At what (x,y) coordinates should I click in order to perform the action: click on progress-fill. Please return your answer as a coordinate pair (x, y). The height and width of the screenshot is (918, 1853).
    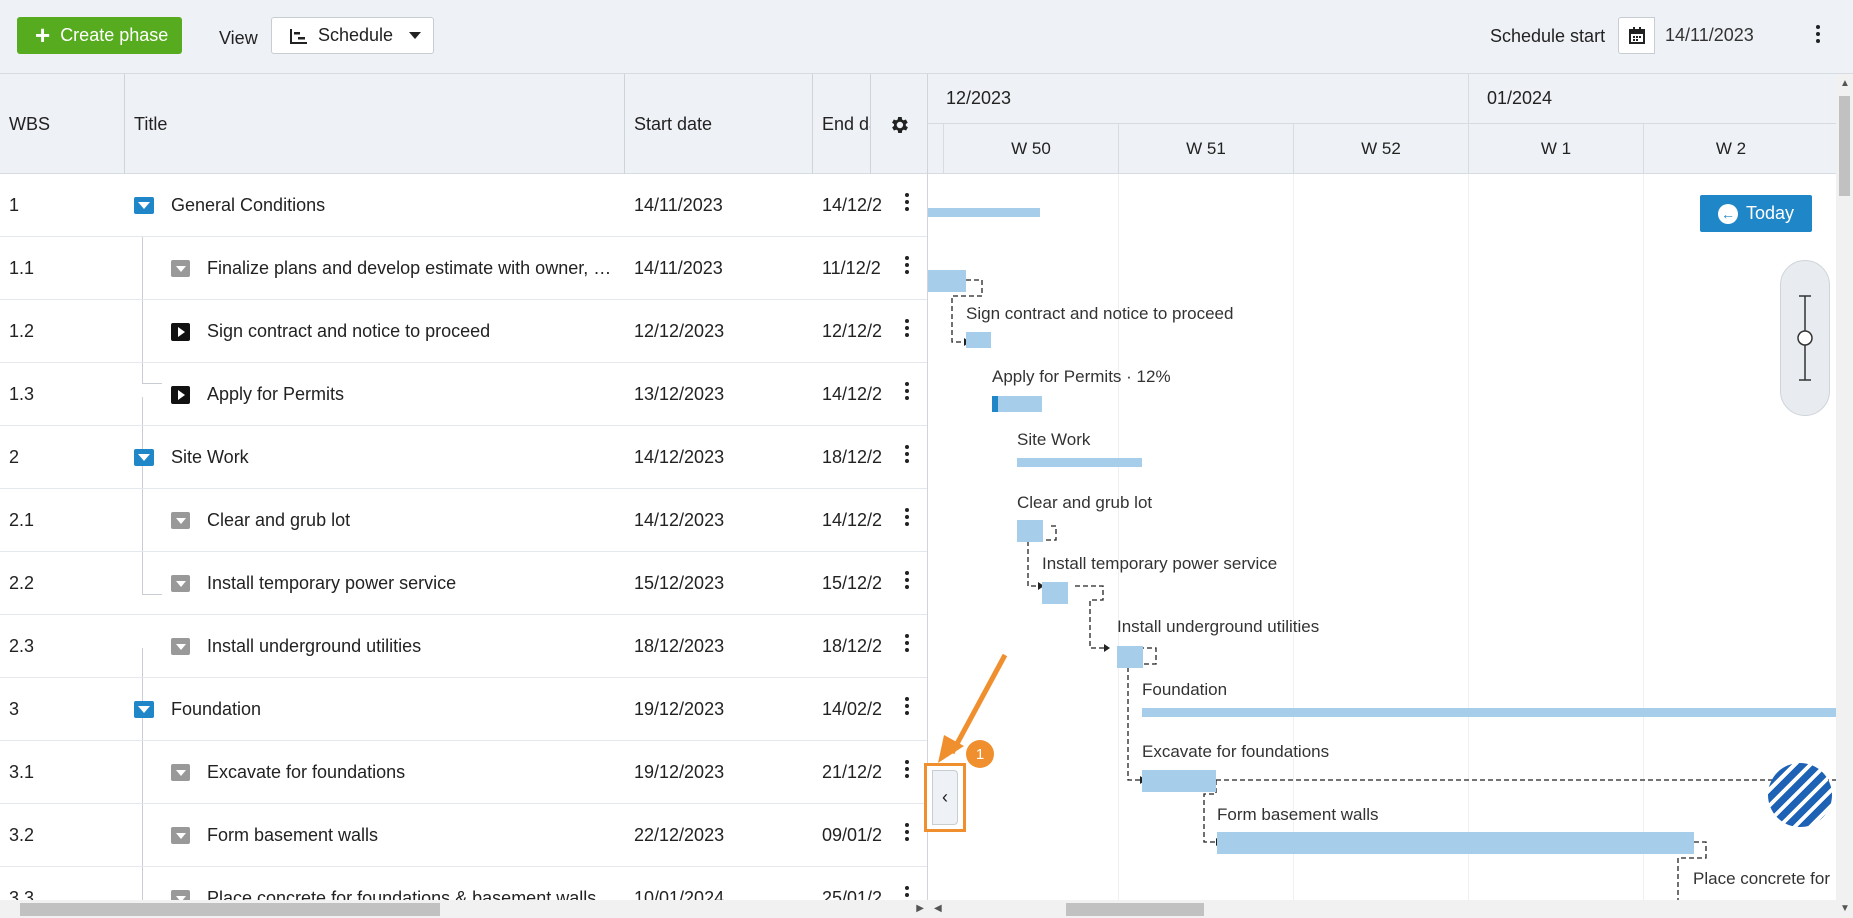
    Looking at the image, I should click on (995, 404).